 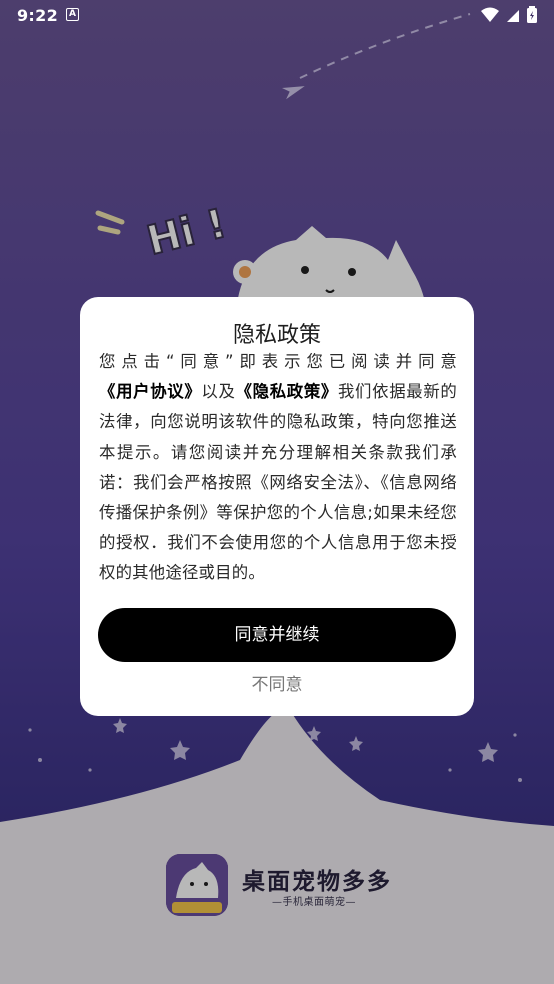 What do you see at coordinates (278, 361) in the screenshot?
I see `body-prefix: 您点击“同意”即表示您已阅读并同意` at bounding box center [278, 361].